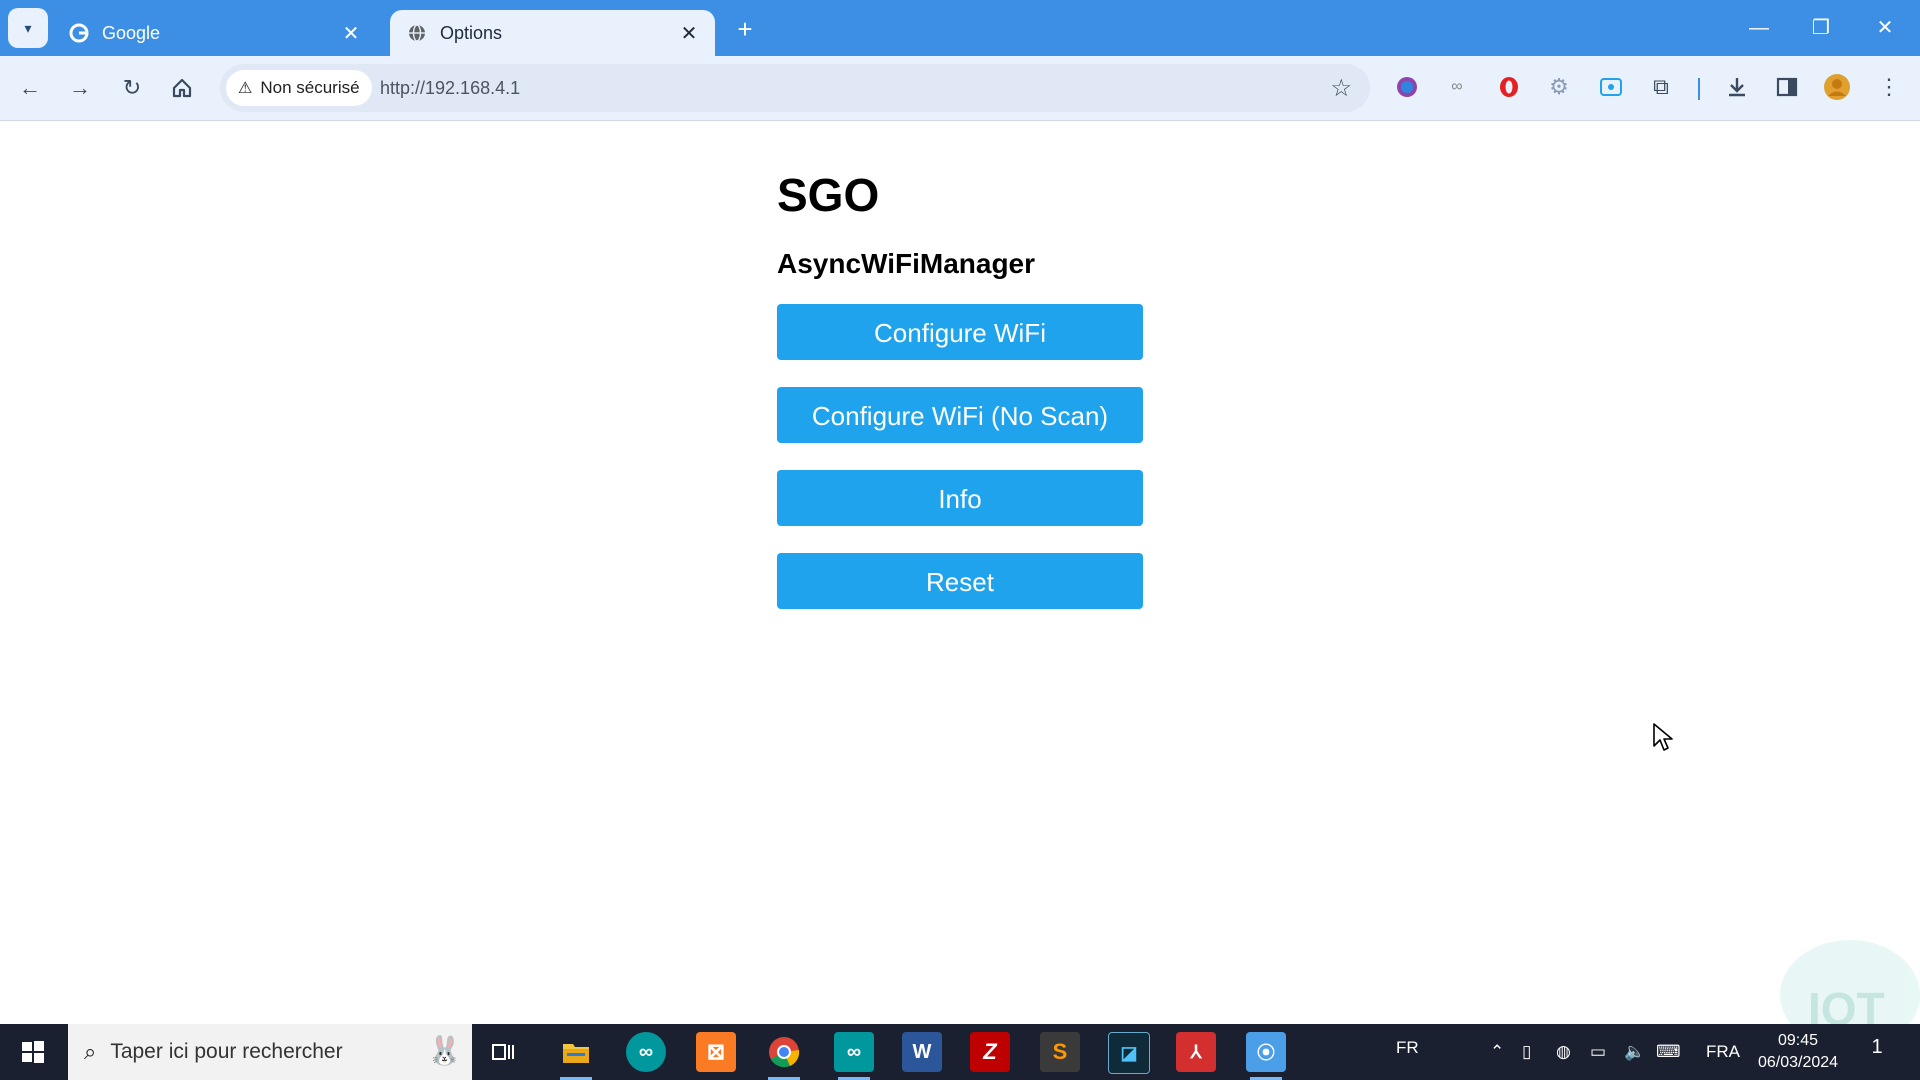  Describe the element at coordinates (182, 88) in the screenshot. I see `home-icon` at that location.